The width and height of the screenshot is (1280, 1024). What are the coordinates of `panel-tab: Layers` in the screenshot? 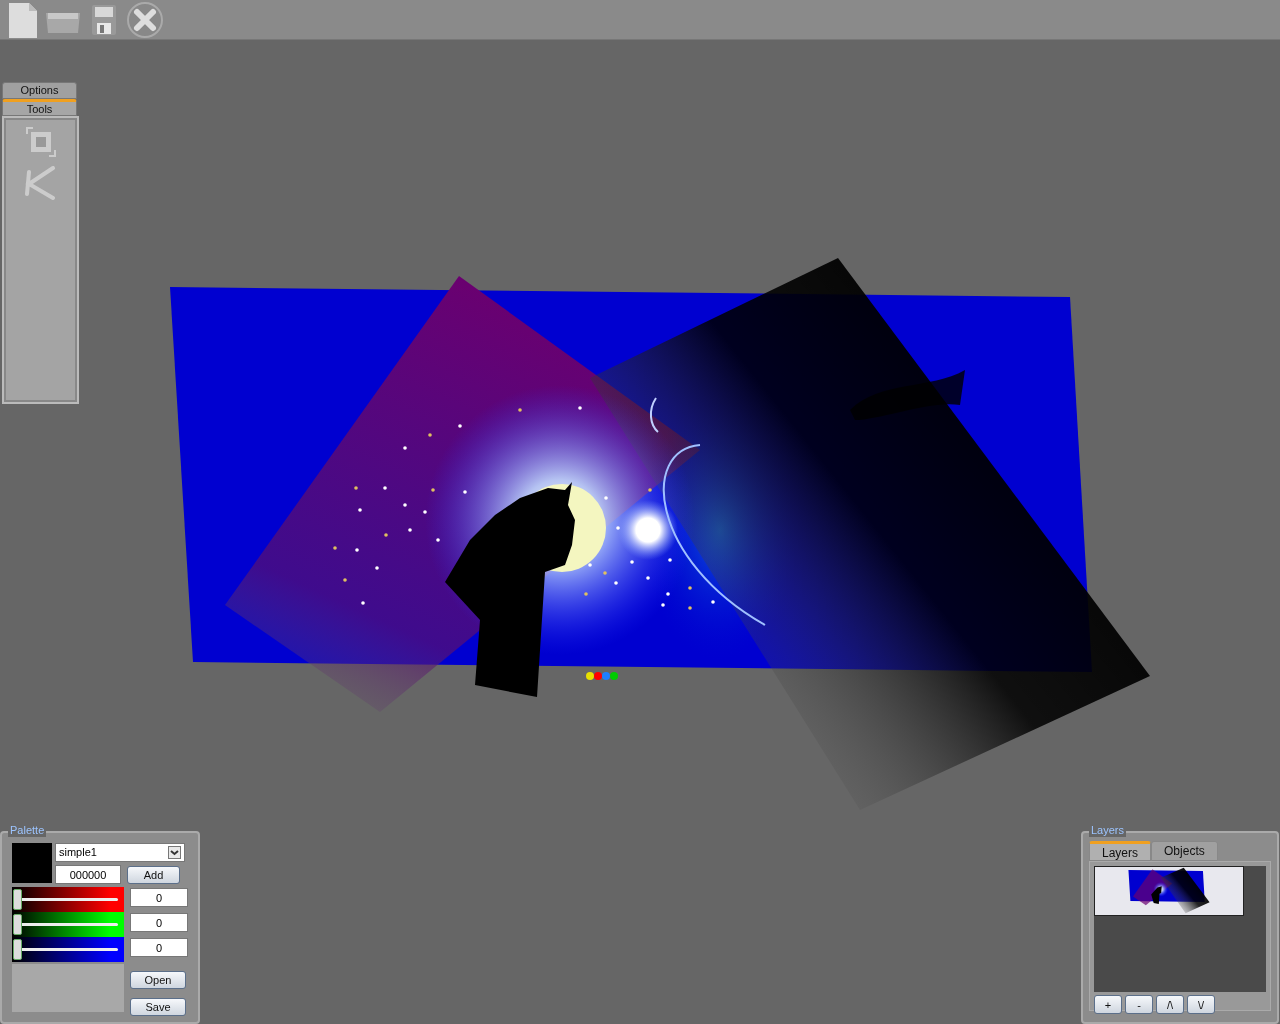 It's located at (1120, 851).